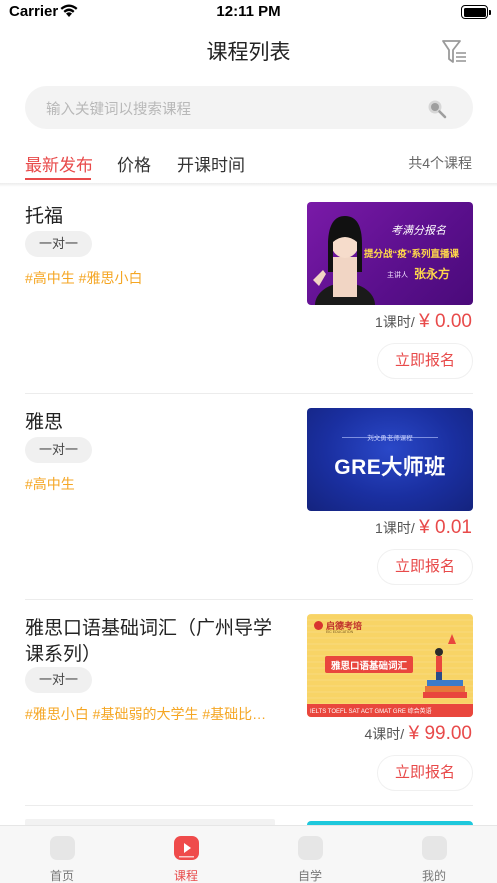  I want to click on clock-time: 12:11 PM, so click(248, 11).